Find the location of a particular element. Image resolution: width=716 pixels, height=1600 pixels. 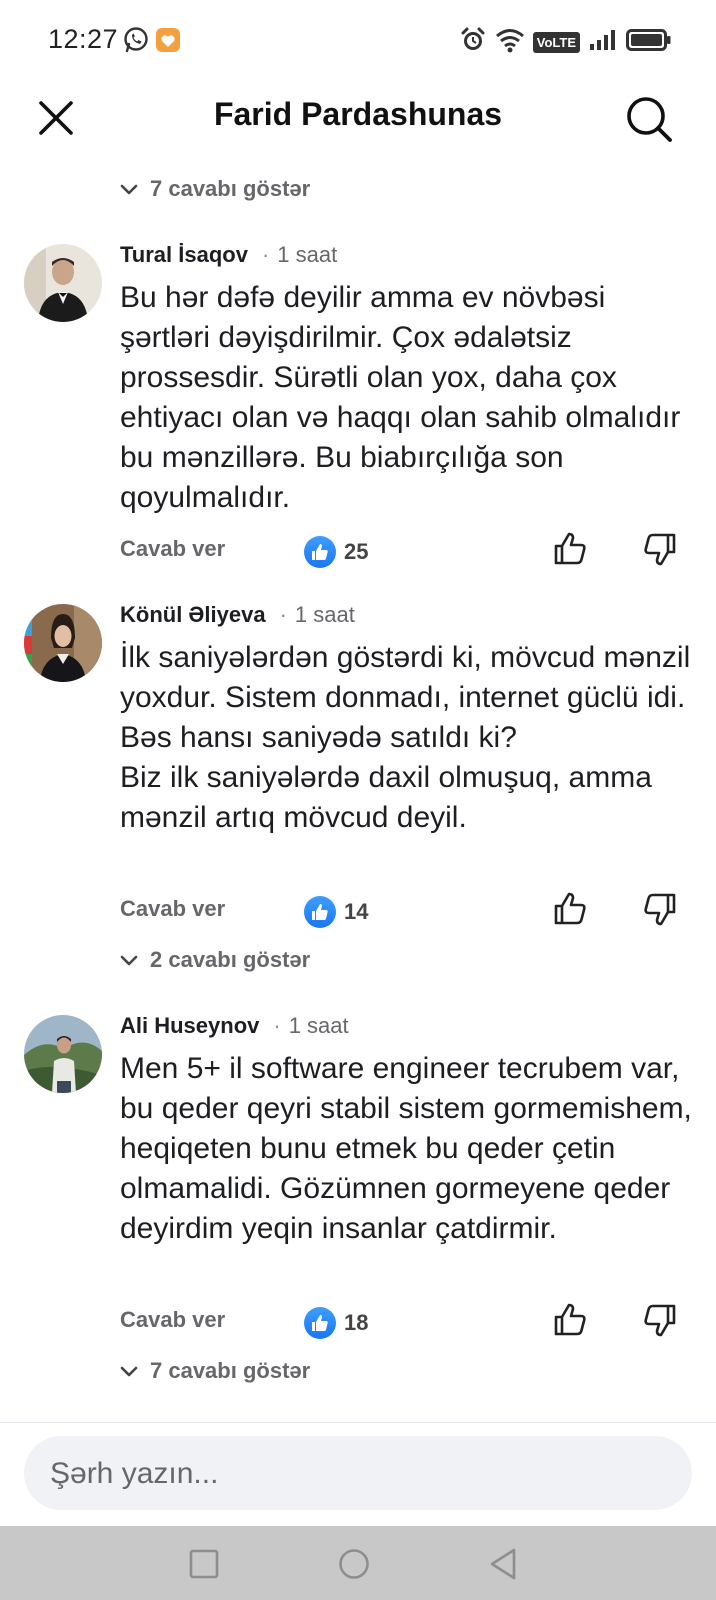

status-time: 12:27 is located at coordinates (83, 39).